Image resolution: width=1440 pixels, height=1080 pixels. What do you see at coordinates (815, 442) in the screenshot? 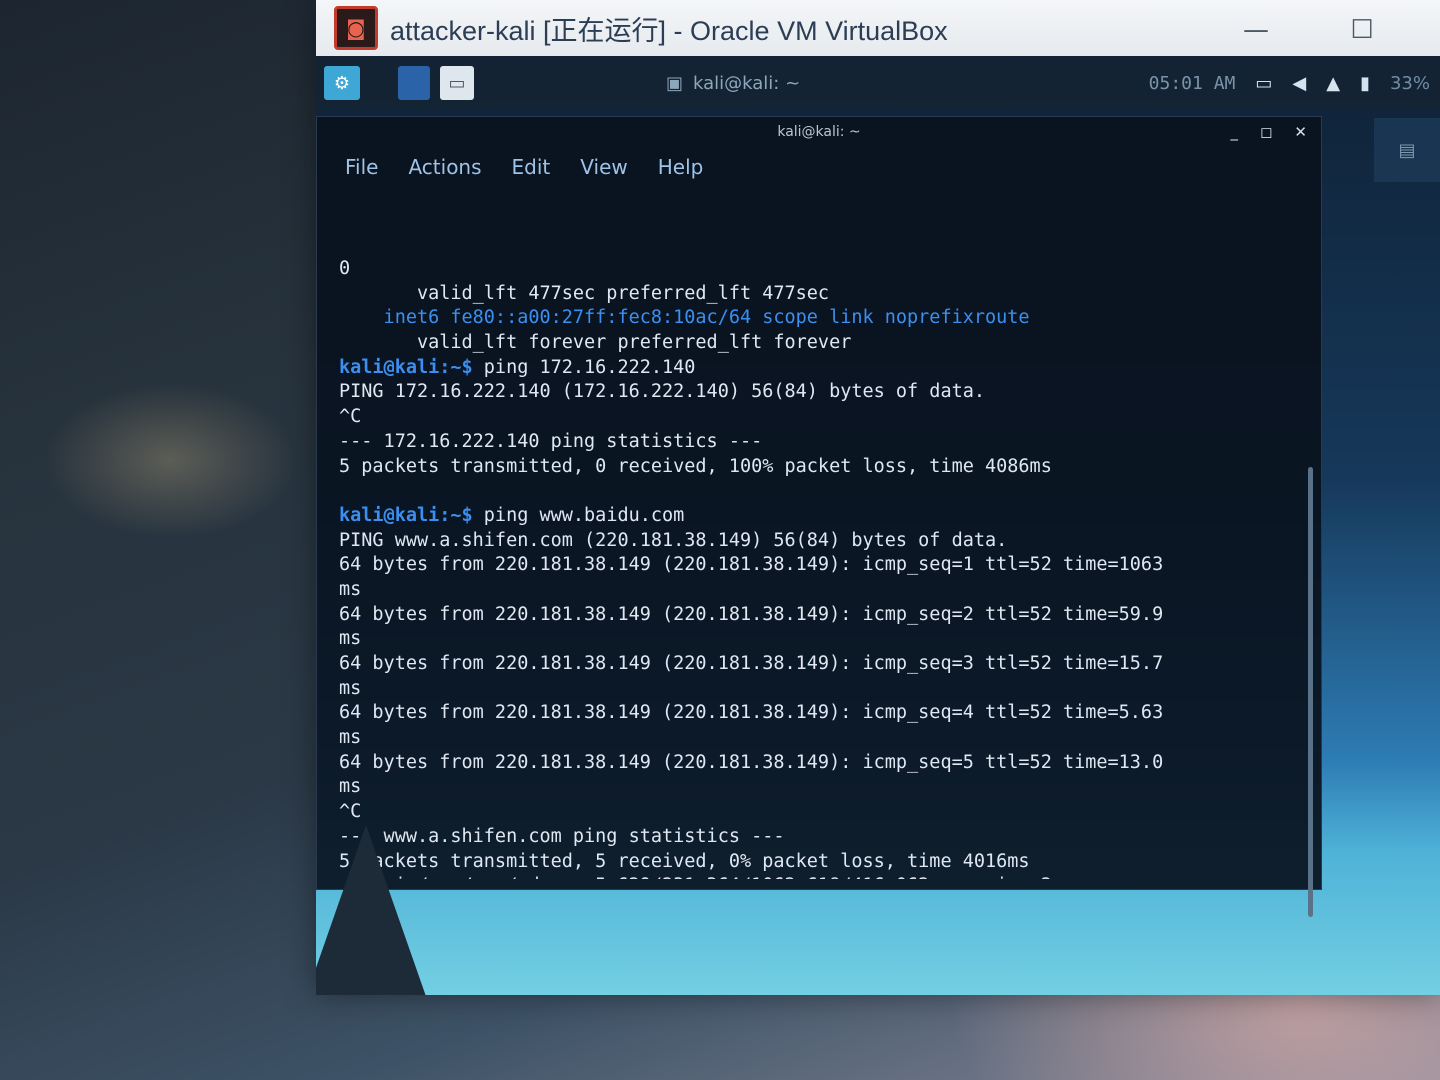
I see `terminal-line: --- 172.16.222.140 ping statistics ---` at bounding box center [815, 442].